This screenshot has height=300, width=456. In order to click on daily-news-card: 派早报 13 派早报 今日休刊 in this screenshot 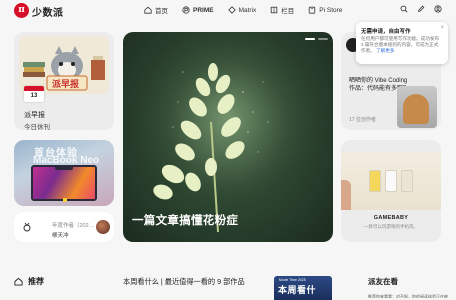, I will do `click(64, 81)`.